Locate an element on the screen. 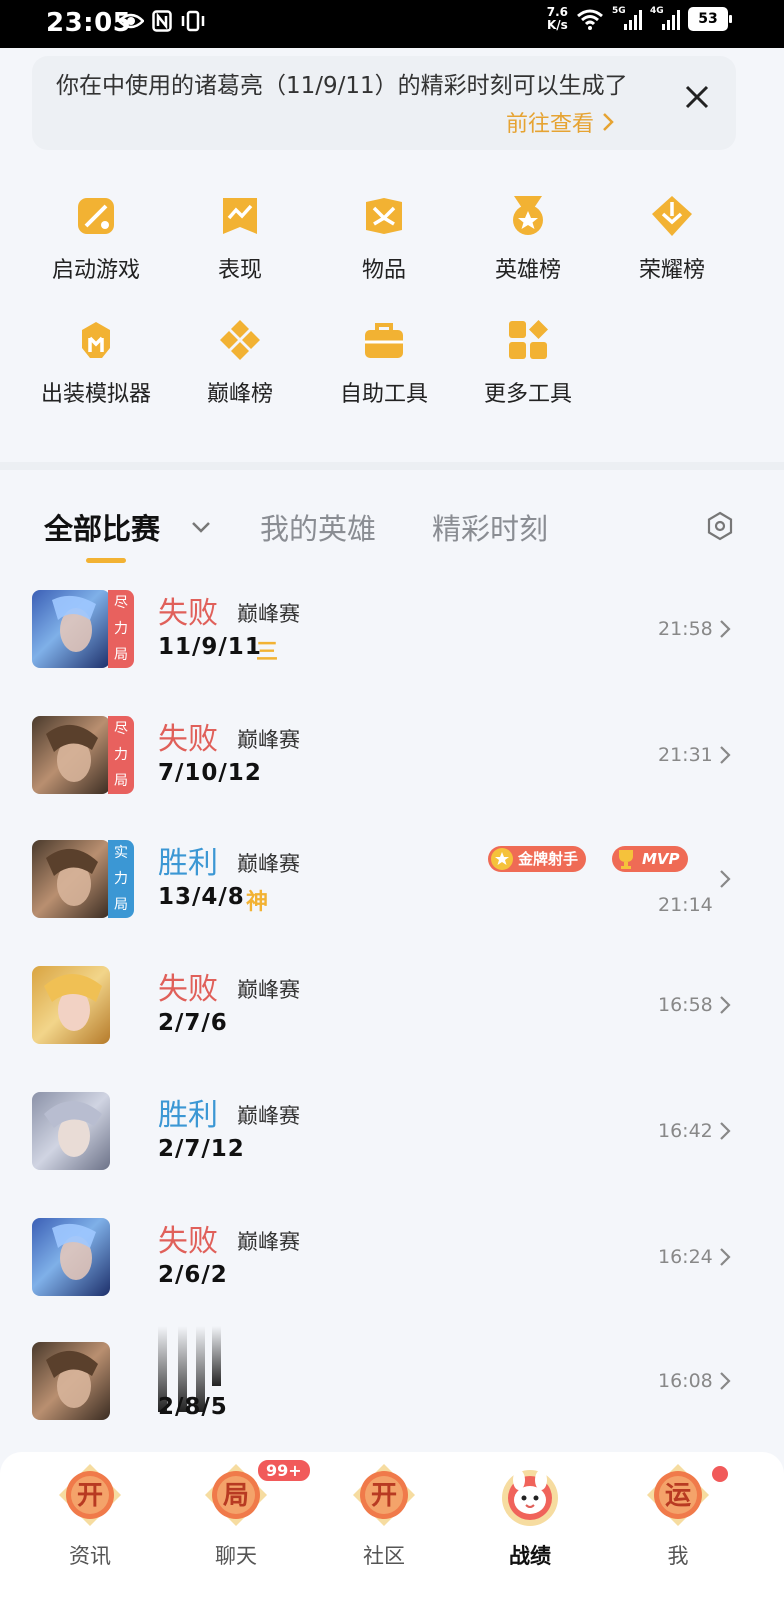 The image size is (784, 1600). svg-text: 开 is located at coordinates (90, 1496).